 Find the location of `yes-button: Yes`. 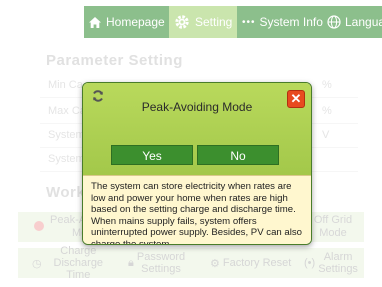

yes-button: Yes is located at coordinates (152, 155).